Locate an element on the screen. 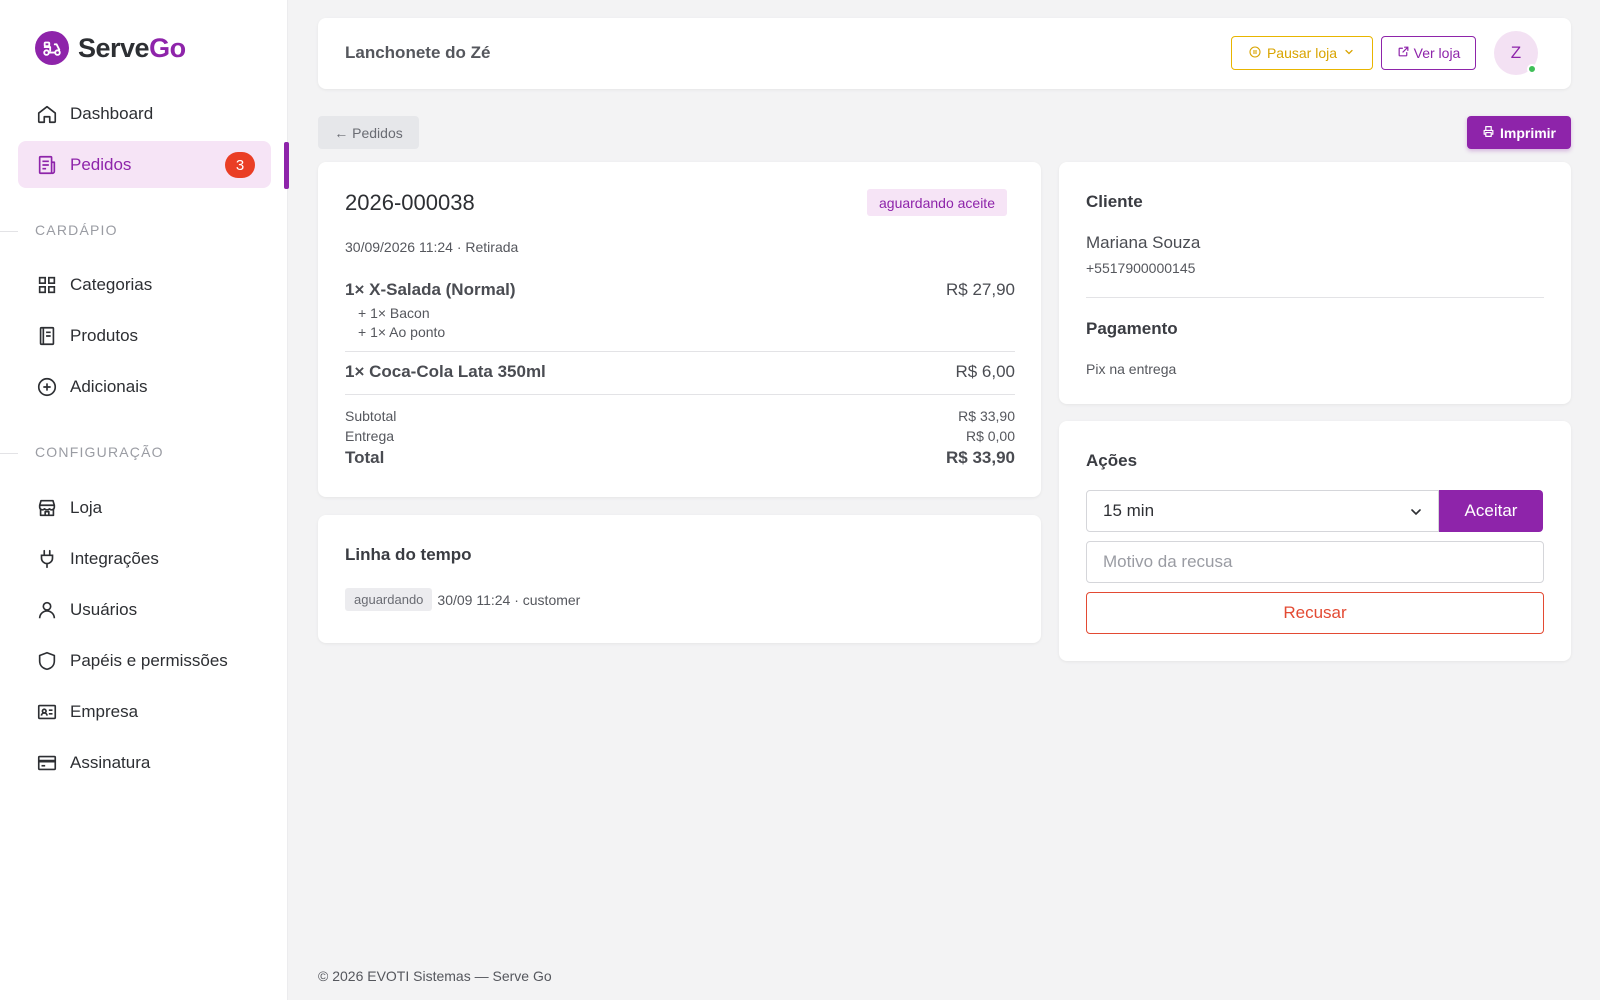  sidebar-item-label: Adicionais is located at coordinates (109, 386).